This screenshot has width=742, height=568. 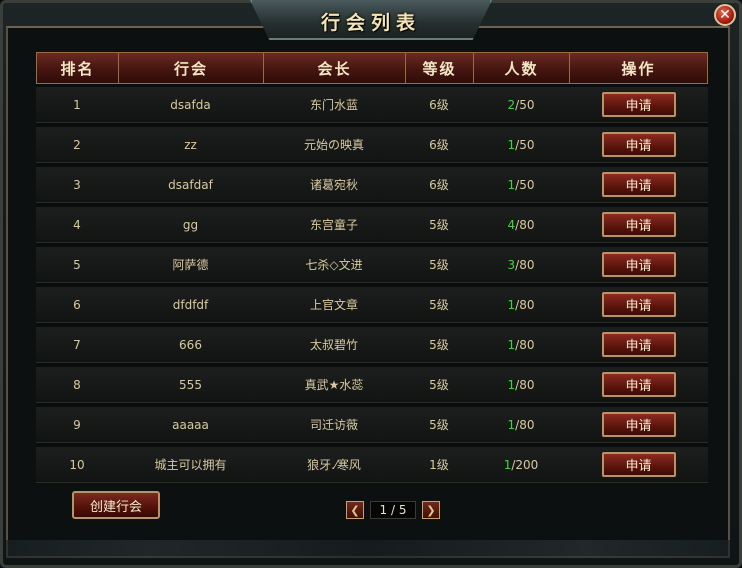 I want to click on members-cell: 3/80, so click(x=521, y=264).